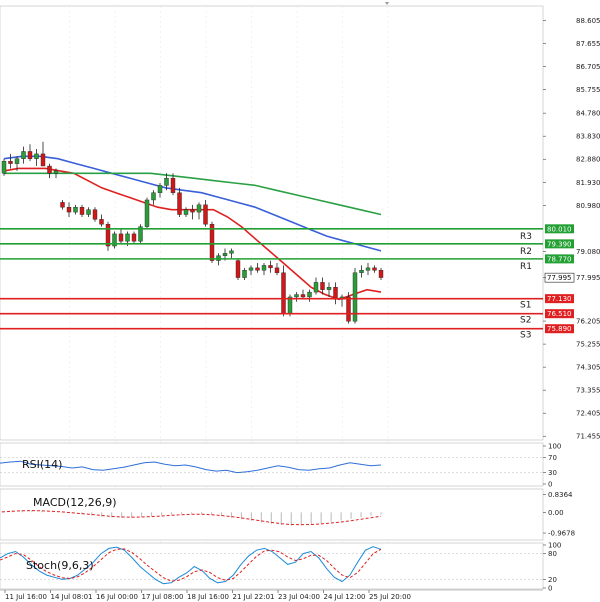  What do you see at coordinates (526, 252) in the screenshot?
I see `level-name-r2: R2` at bounding box center [526, 252].